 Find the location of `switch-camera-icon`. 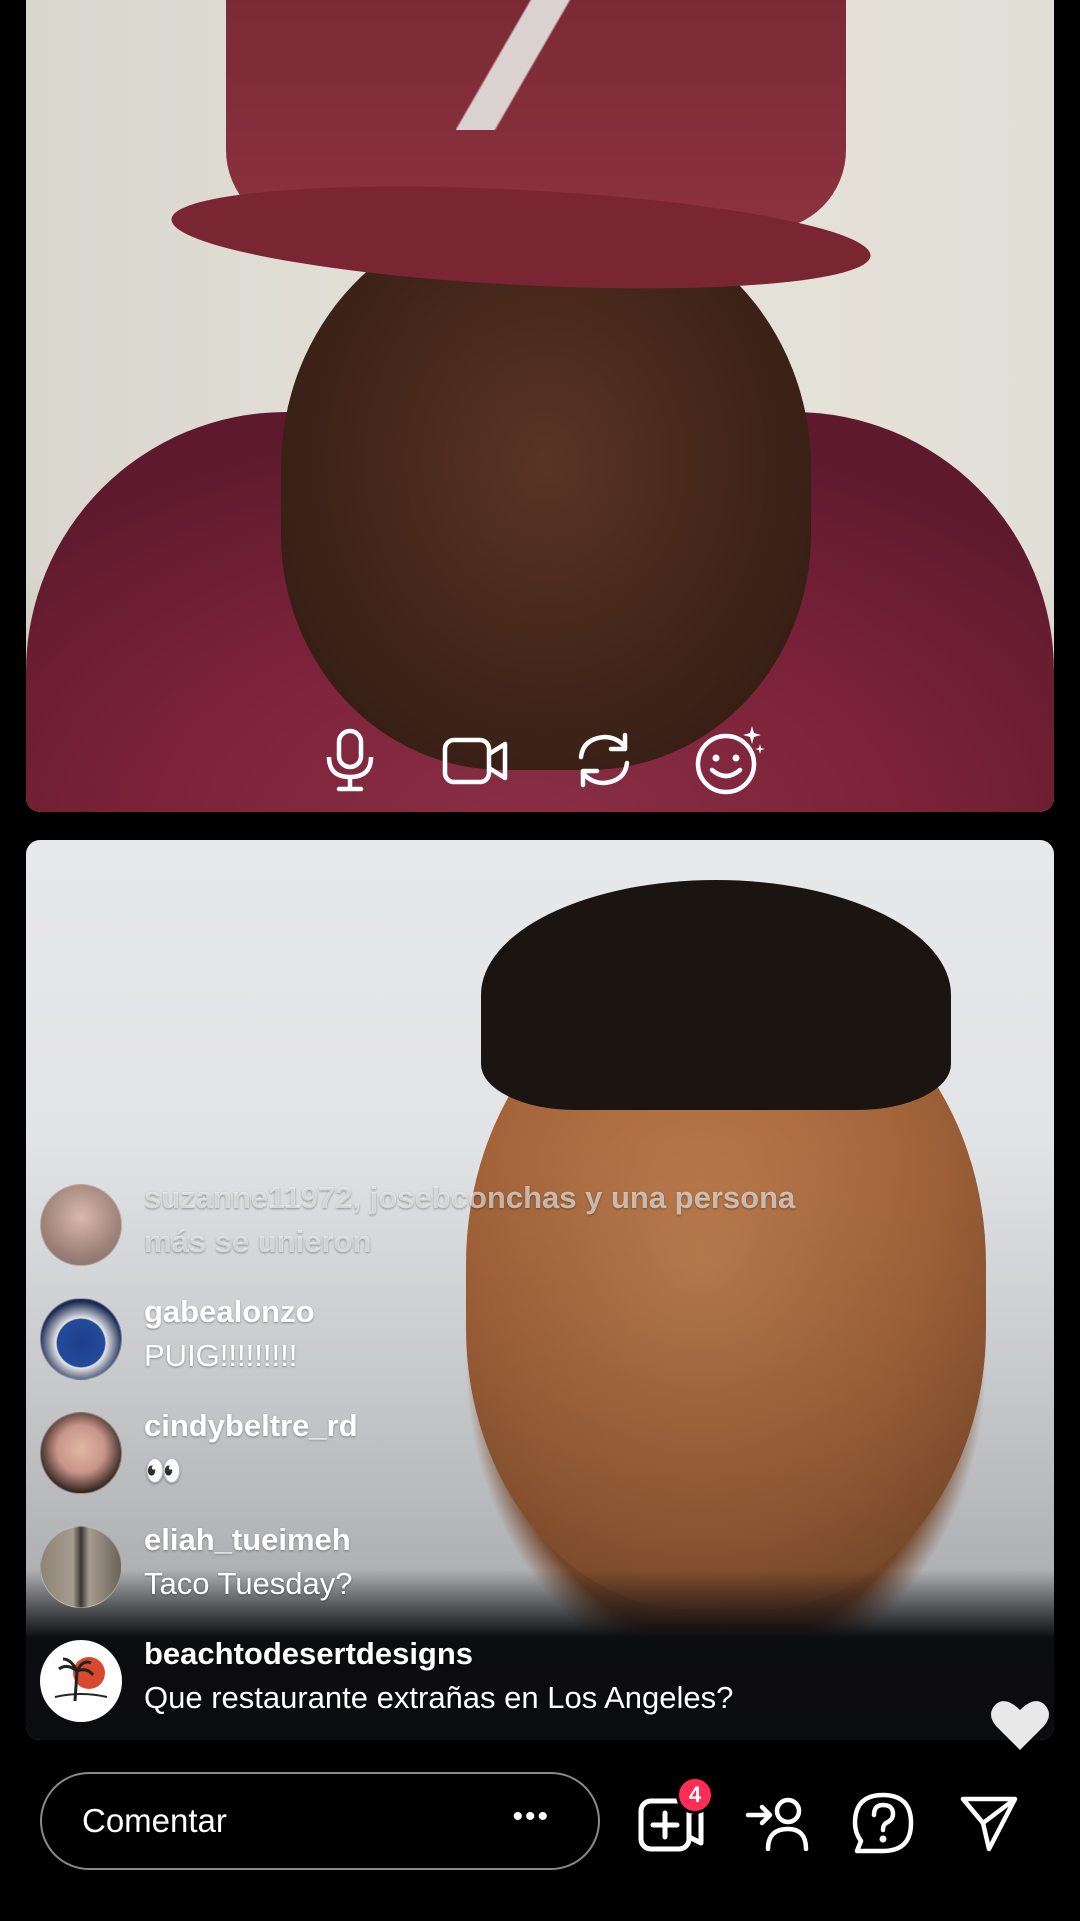

switch-camera-icon is located at coordinates (604, 760).